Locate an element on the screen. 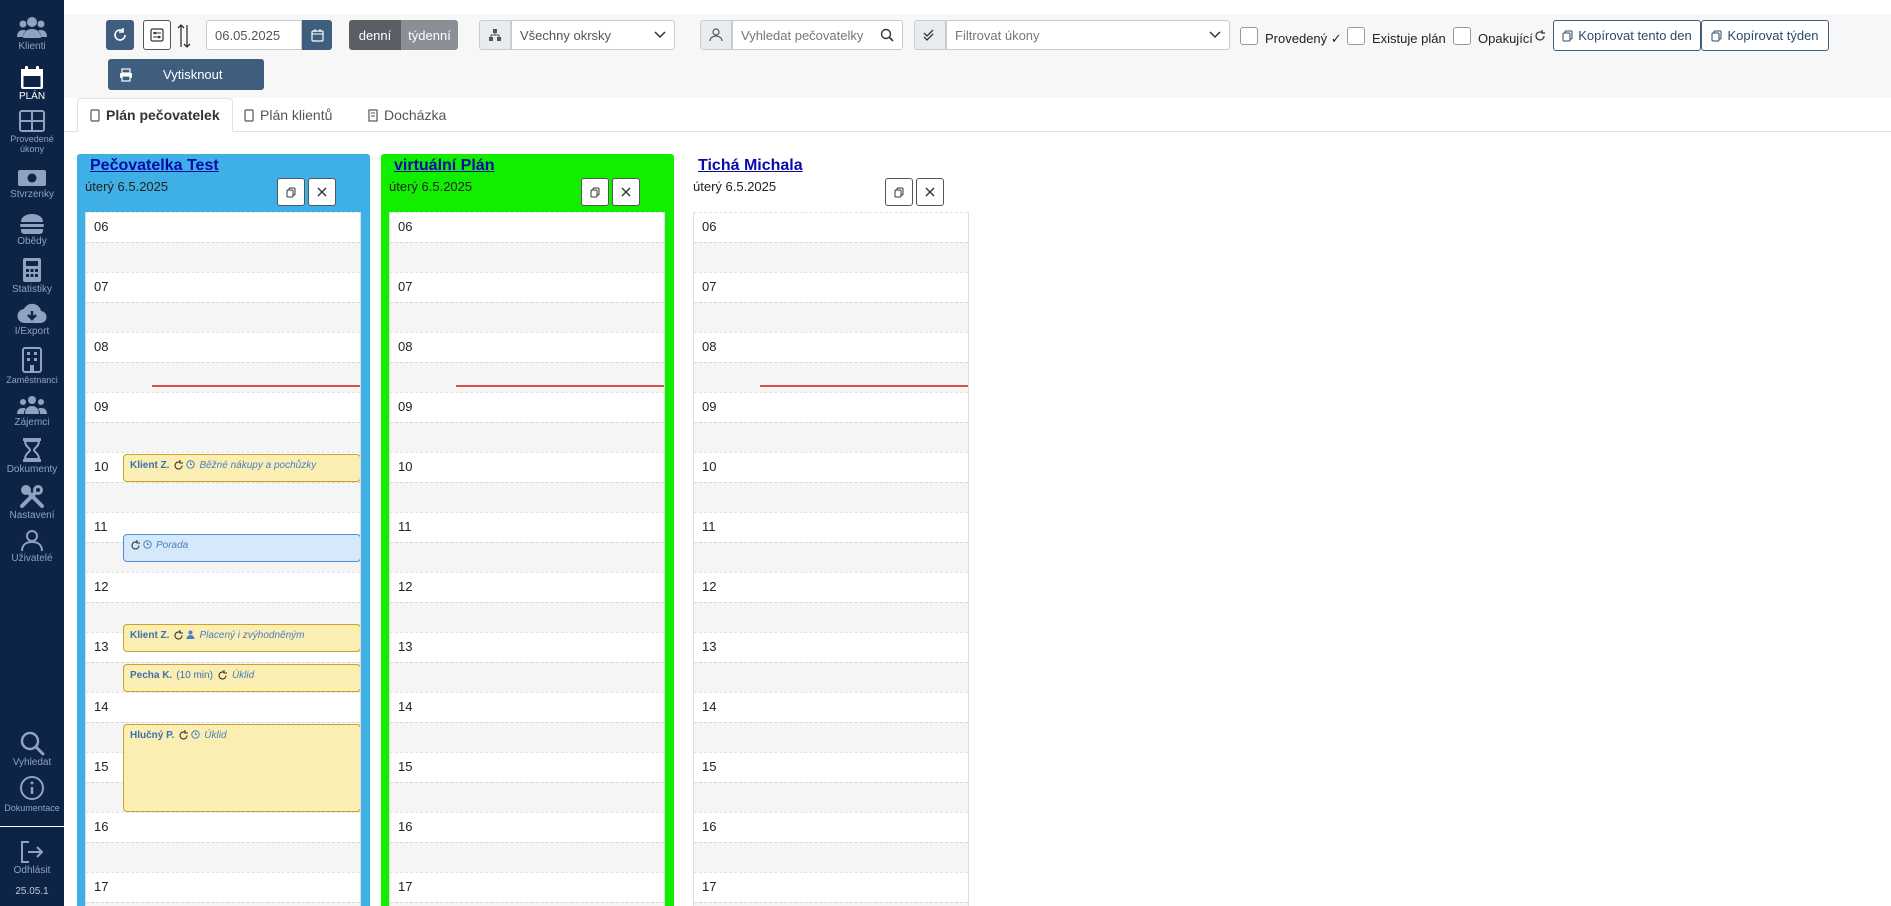 This screenshot has width=1891, height=906. caregiver-name-link: virtuální Plán is located at coordinates (444, 166).